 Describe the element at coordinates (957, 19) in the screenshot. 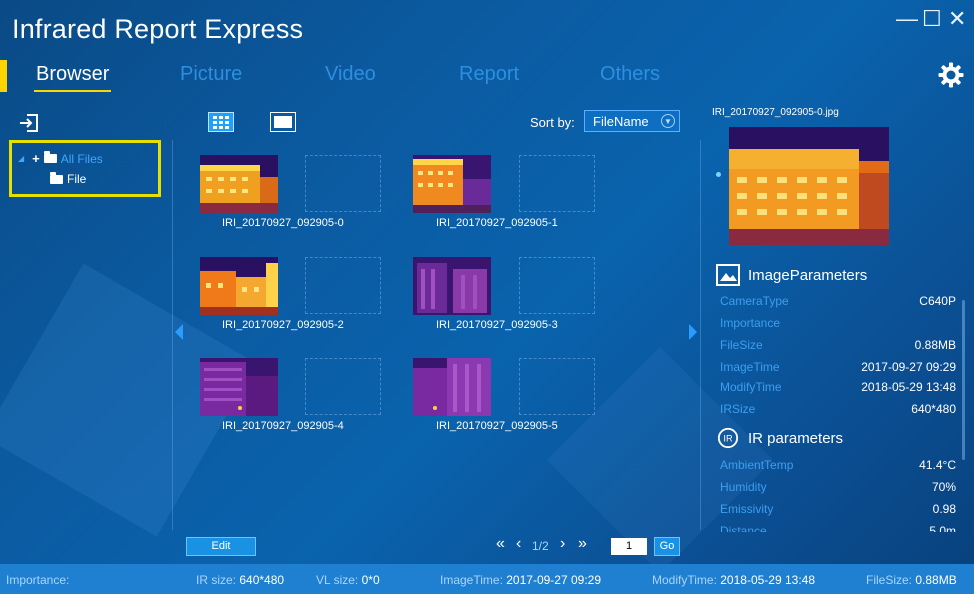

I see `close-button: ✕` at that location.